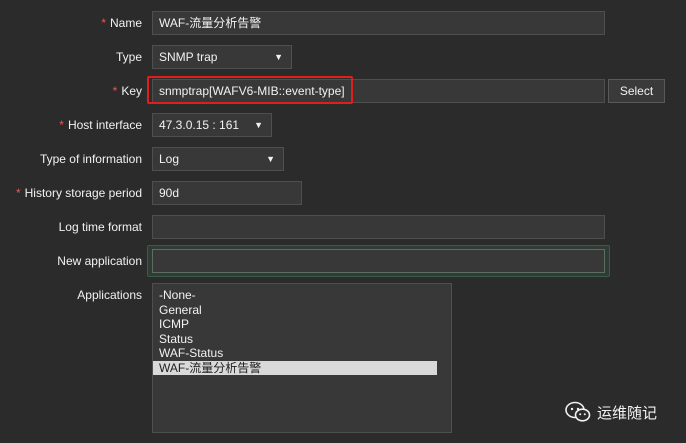 The image size is (686, 443). Describe the element at coordinates (378, 227) in the screenshot. I see `log-time-format-input` at that location.